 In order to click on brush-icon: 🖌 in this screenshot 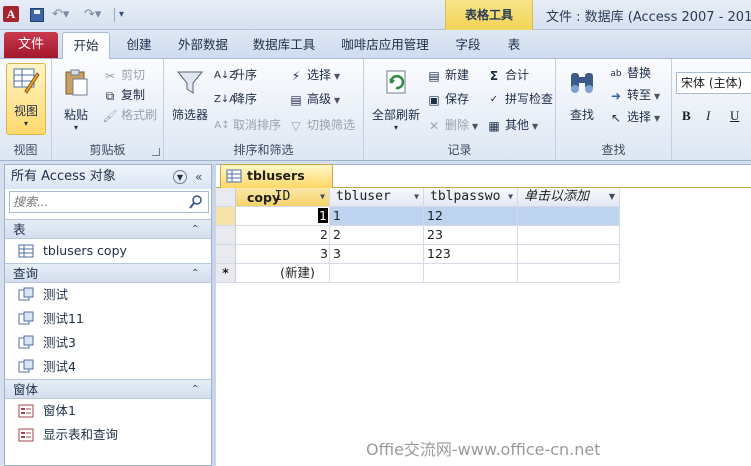, I will do `click(110, 115)`.